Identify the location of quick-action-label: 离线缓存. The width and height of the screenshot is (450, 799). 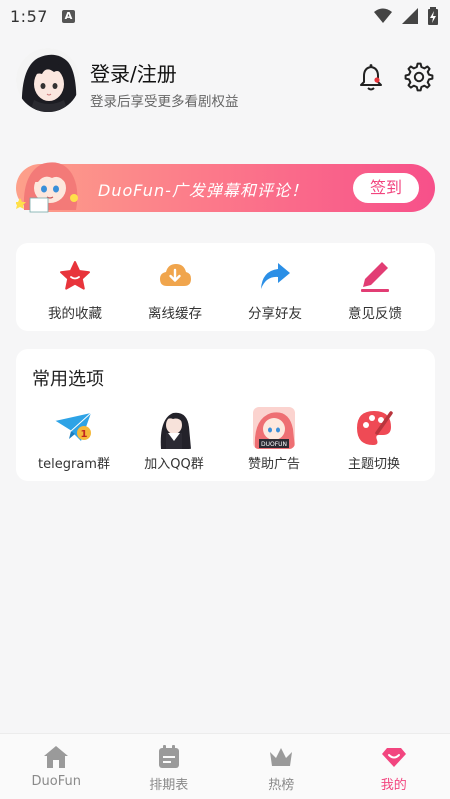
(175, 314).